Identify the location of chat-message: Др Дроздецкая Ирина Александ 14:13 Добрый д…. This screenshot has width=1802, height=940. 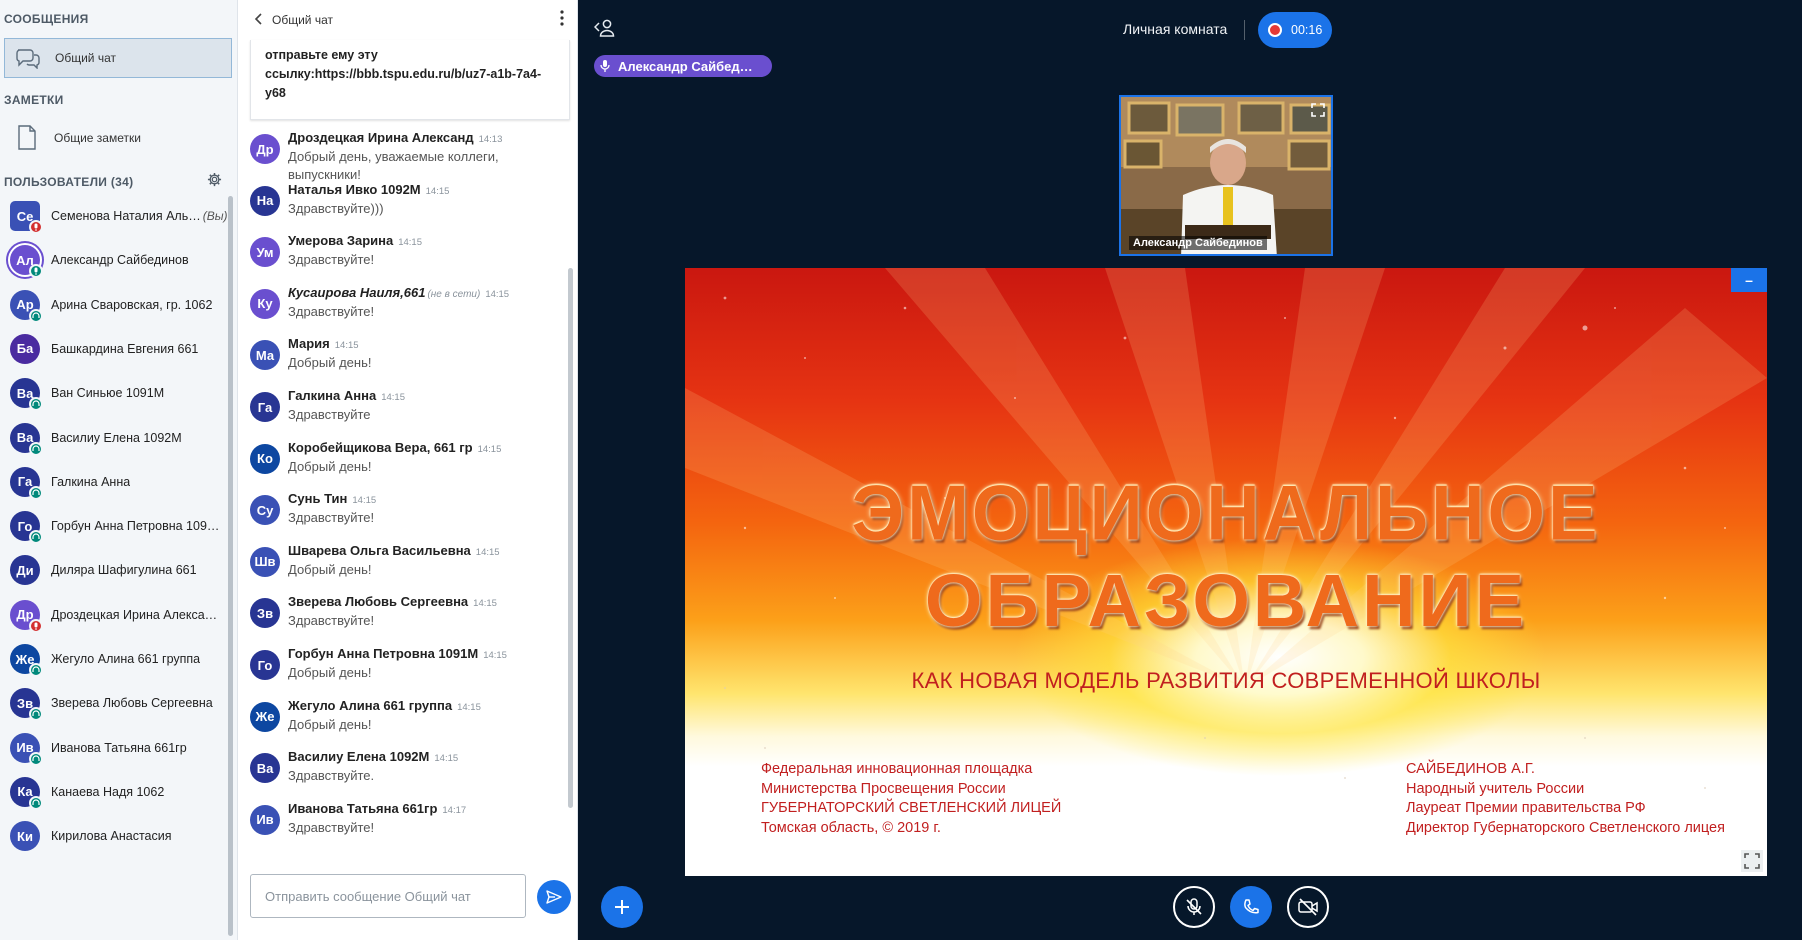
(405, 156).